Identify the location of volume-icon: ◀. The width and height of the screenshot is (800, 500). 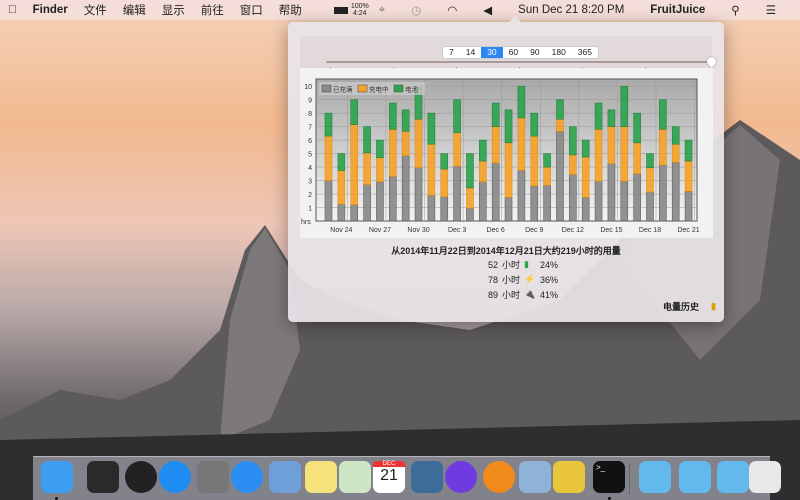
(487, 10).